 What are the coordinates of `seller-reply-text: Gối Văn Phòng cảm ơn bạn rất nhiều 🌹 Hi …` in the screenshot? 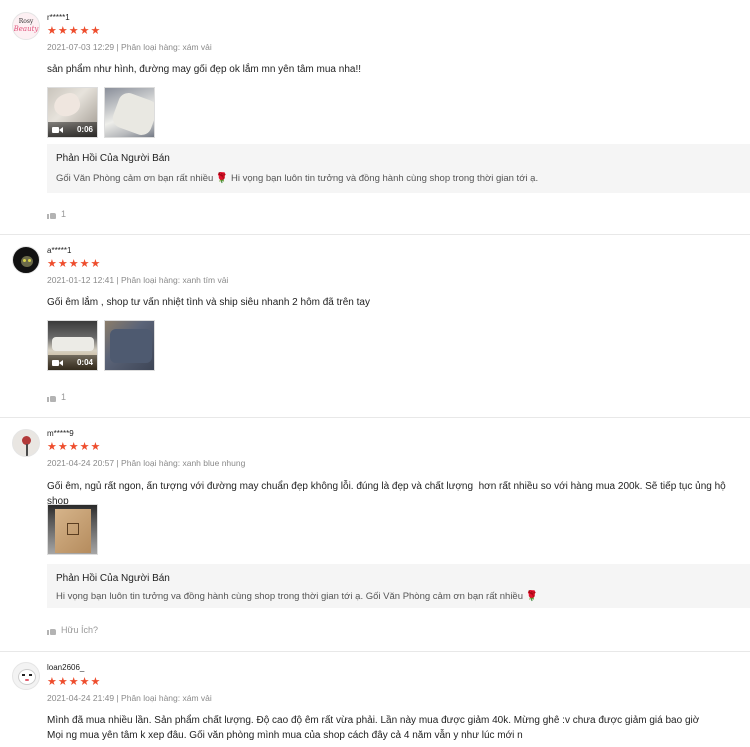 It's located at (398, 179).